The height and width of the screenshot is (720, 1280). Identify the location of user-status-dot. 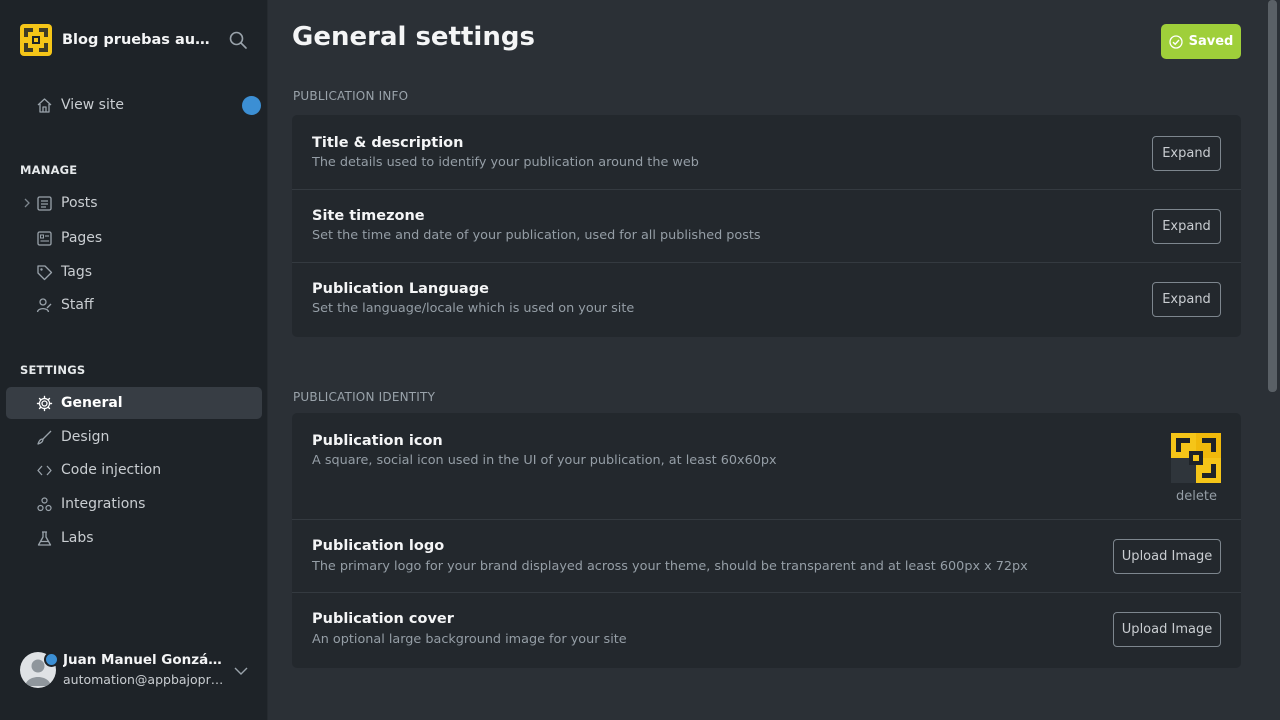
(51, 659).